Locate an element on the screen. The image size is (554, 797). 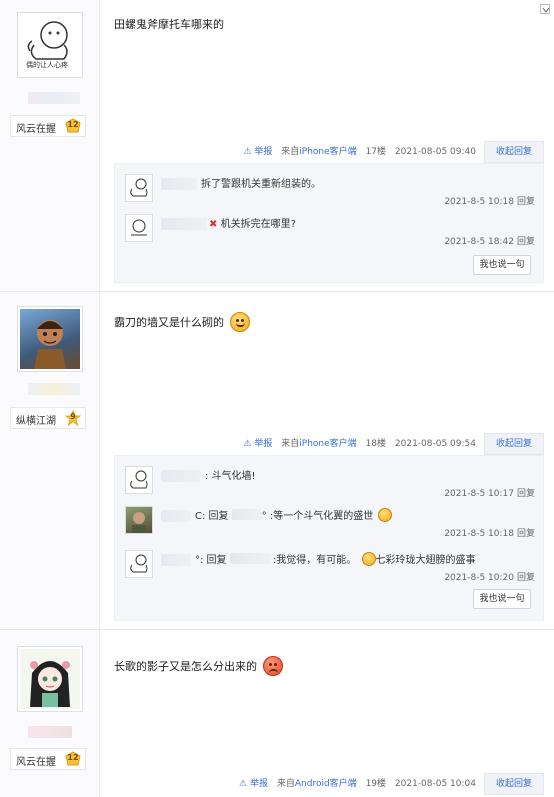
reply-prefix: °: 回复 is located at coordinates (211, 560).